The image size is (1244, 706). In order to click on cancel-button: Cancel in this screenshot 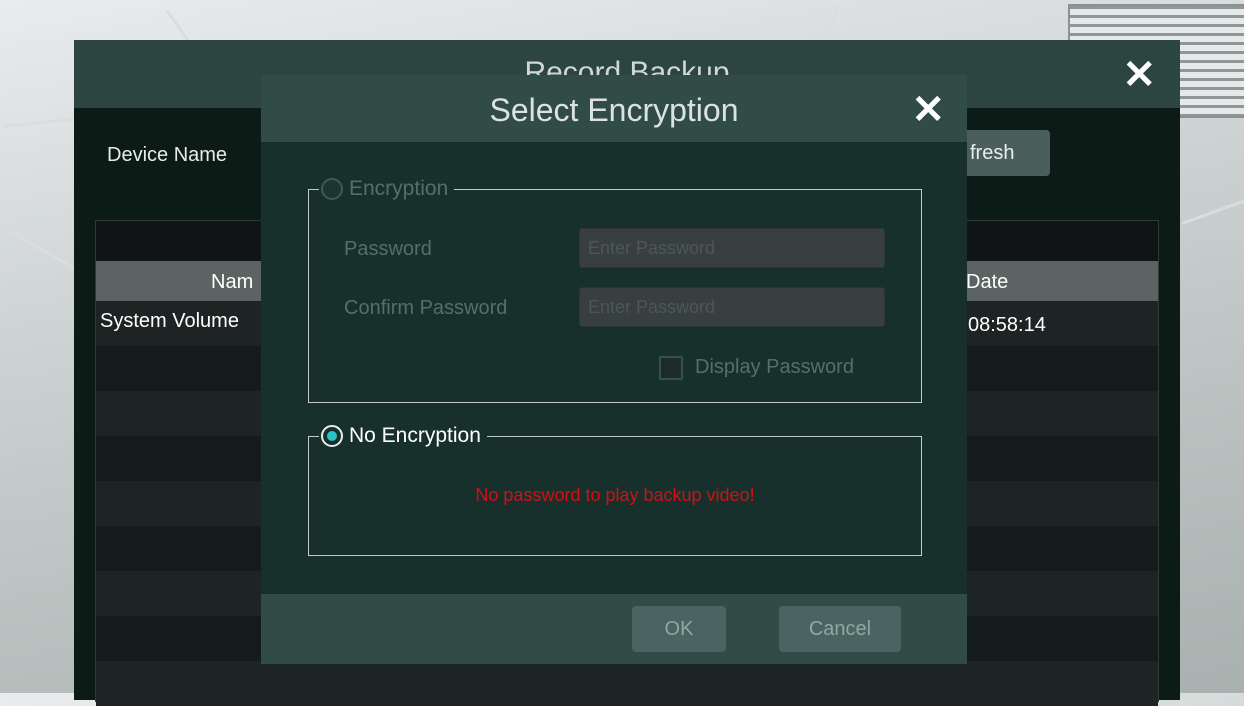, I will do `click(840, 629)`.